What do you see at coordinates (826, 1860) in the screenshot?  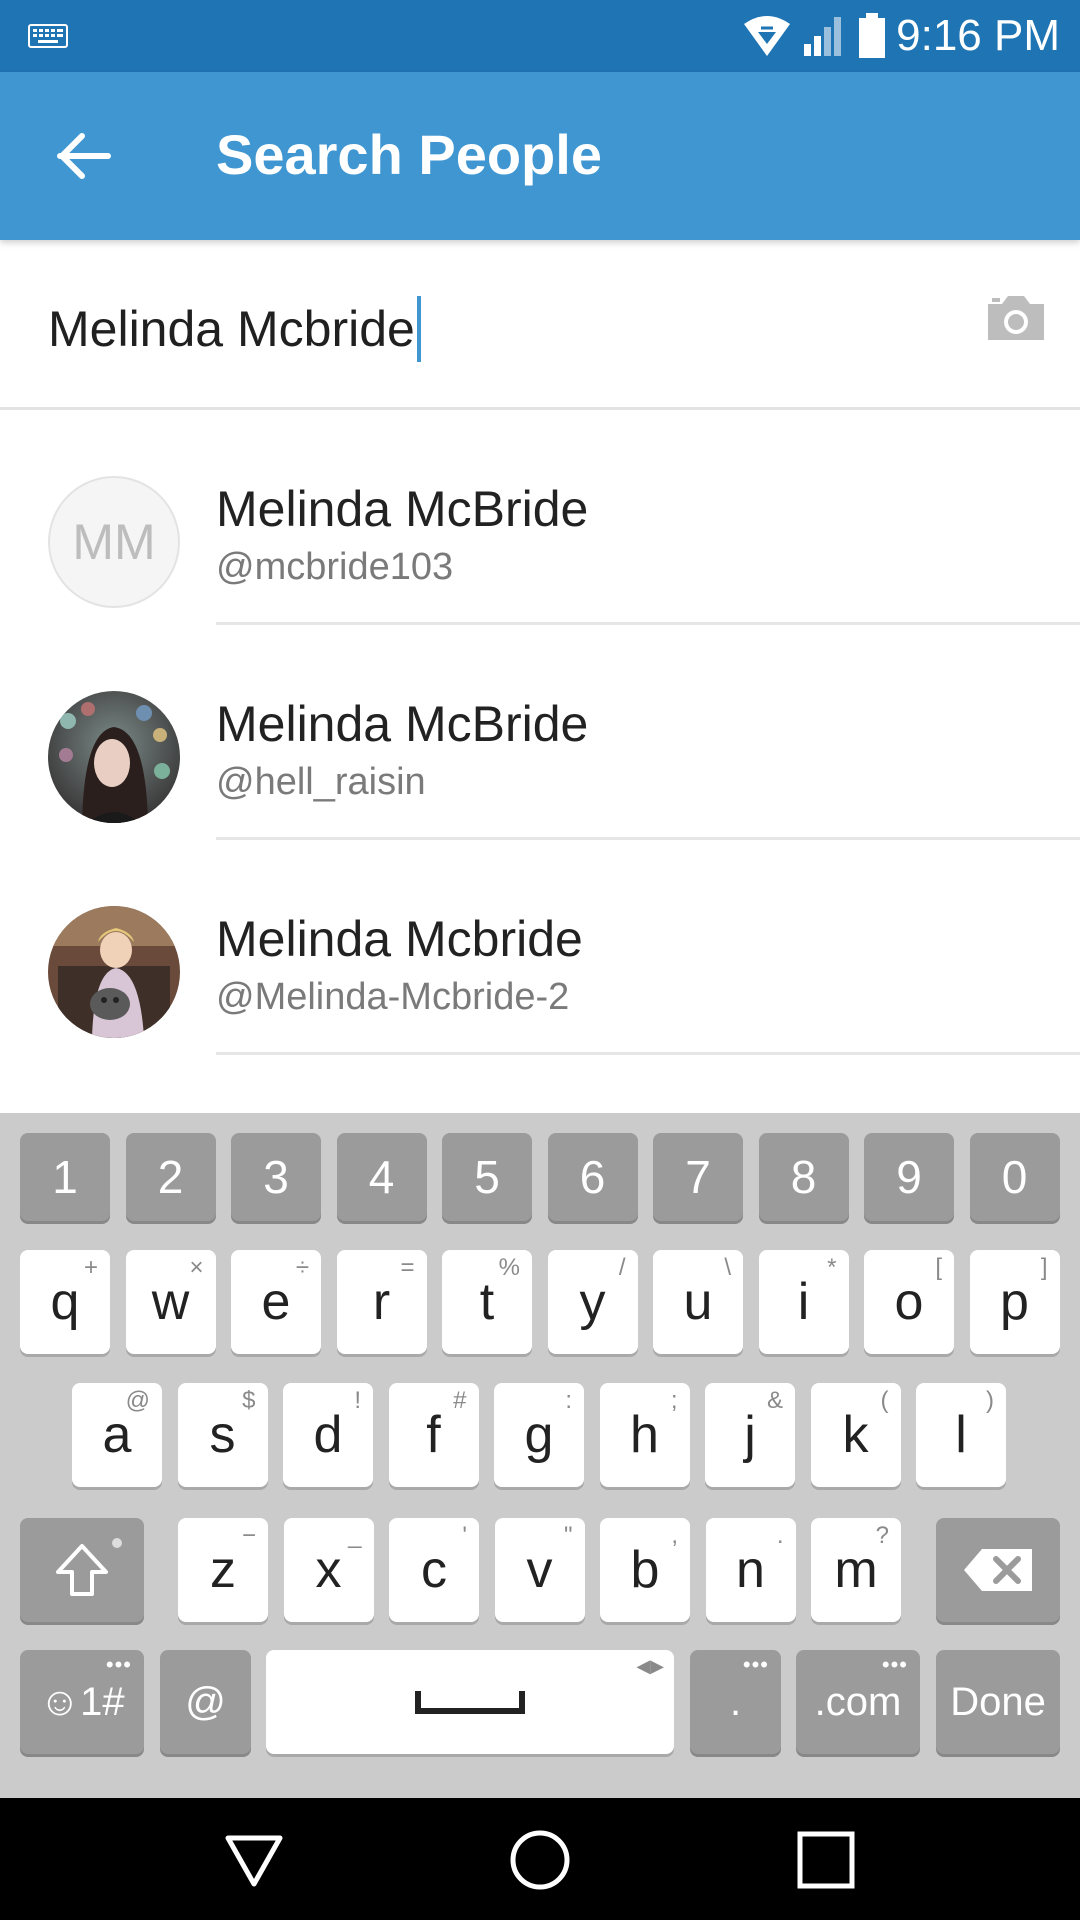 I see `nav-recents-button` at bounding box center [826, 1860].